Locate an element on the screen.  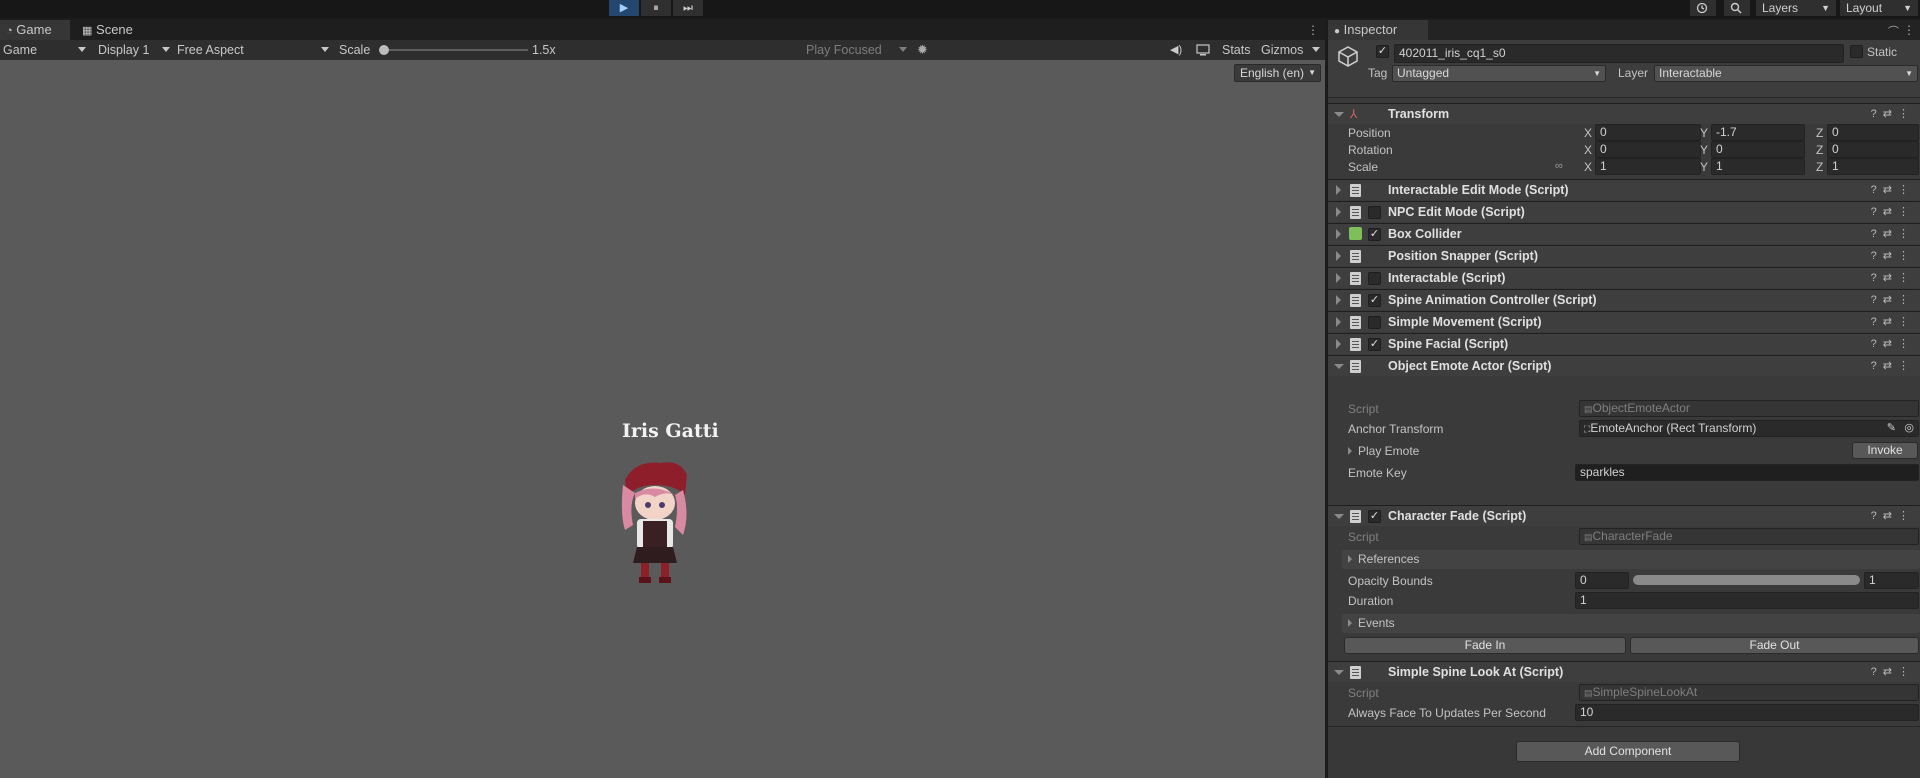
play-focused-dropdown: Play Focused is located at coordinates (856, 50).